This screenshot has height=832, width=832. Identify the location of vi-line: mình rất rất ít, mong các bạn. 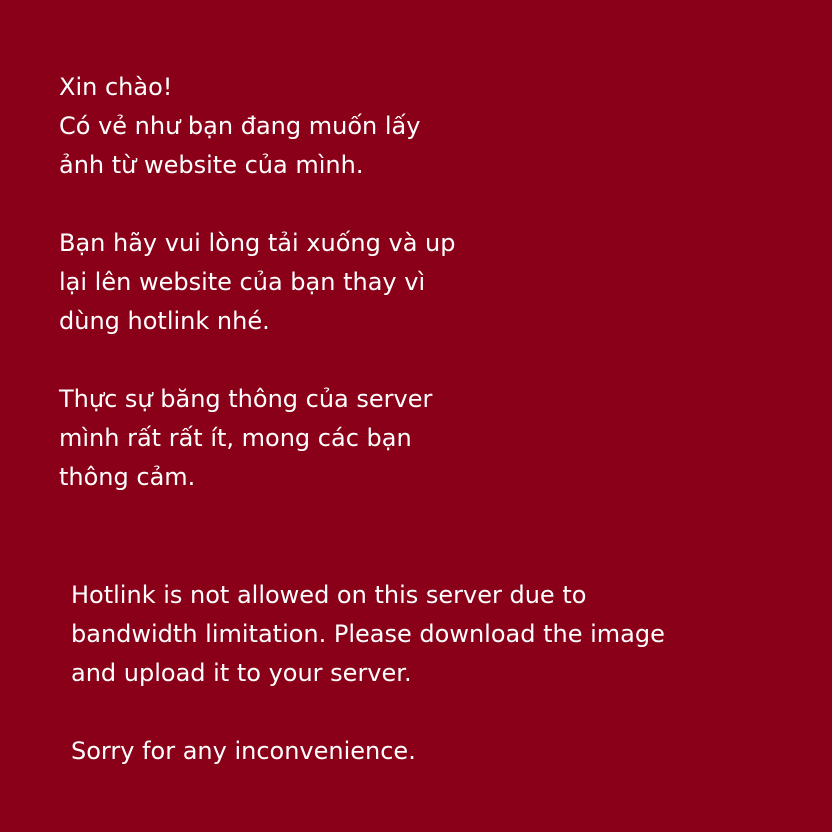
(235, 438).